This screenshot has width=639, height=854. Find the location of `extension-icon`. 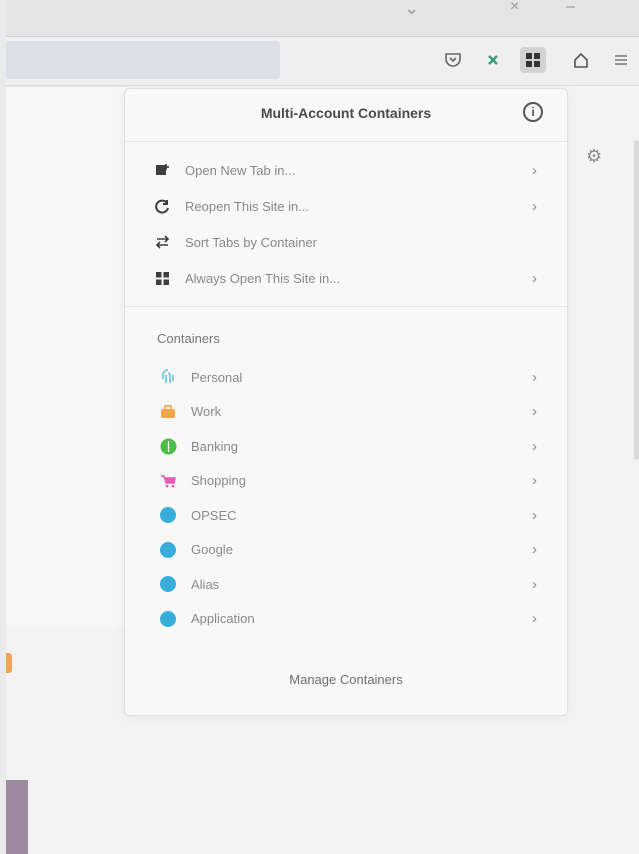

extension-icon is located at coordinates (493, 60).